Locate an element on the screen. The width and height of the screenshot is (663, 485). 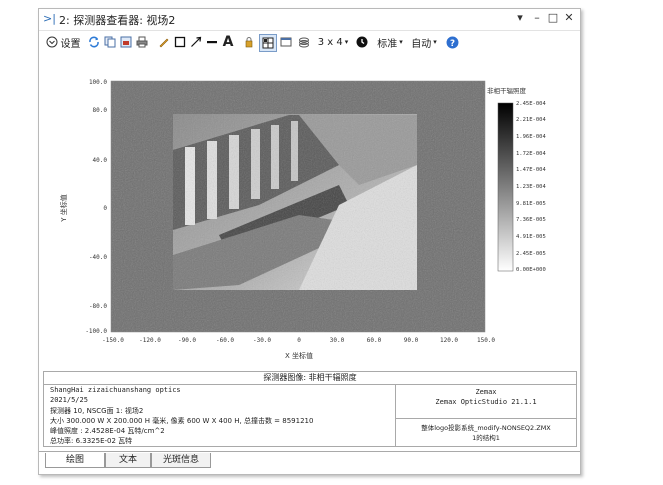
export-button is located at coordinates (126, 42).